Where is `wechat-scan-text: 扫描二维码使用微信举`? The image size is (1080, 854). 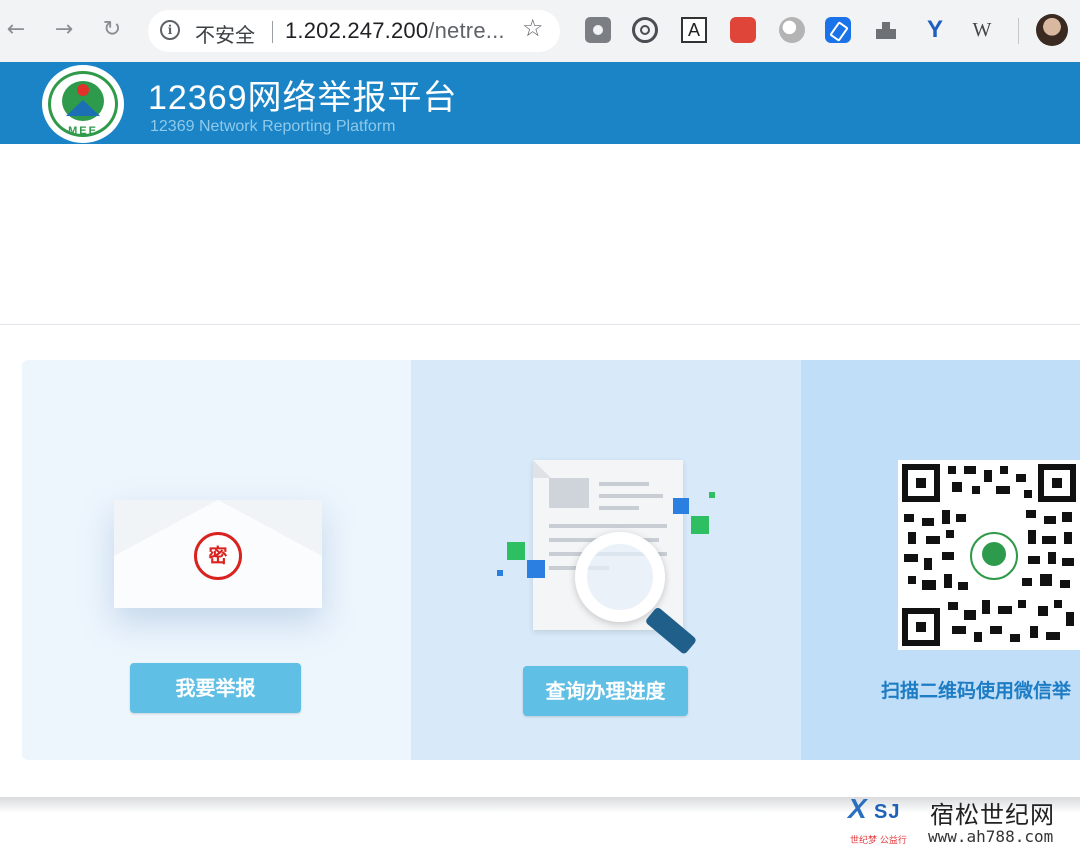 wechat-scan-text: 扫描二维码使用微信举 is located at coordinates (976, 691).